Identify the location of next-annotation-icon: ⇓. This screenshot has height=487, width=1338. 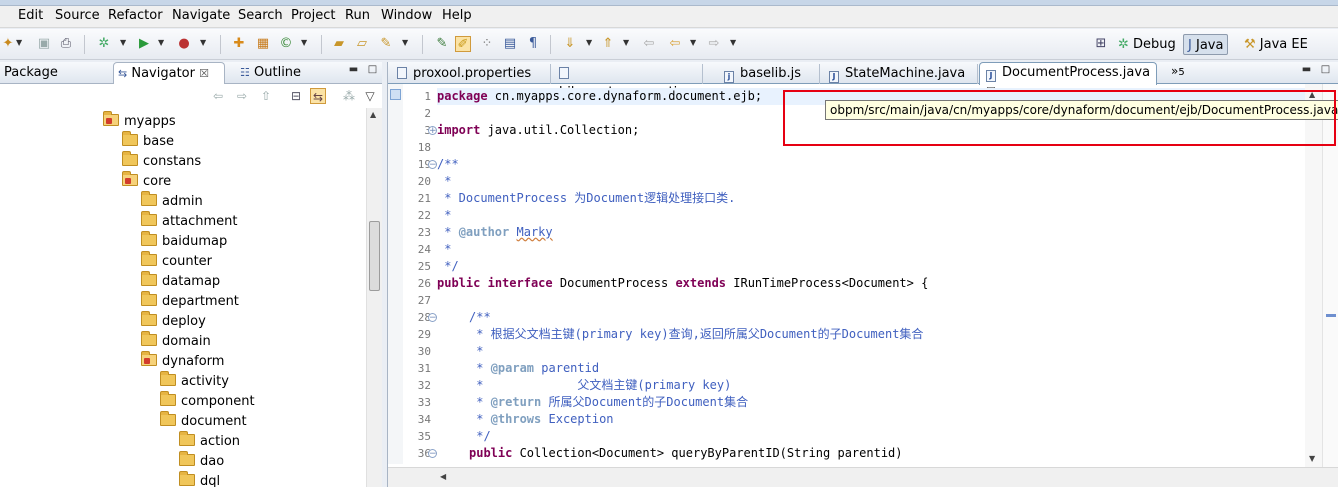
(570, 44).